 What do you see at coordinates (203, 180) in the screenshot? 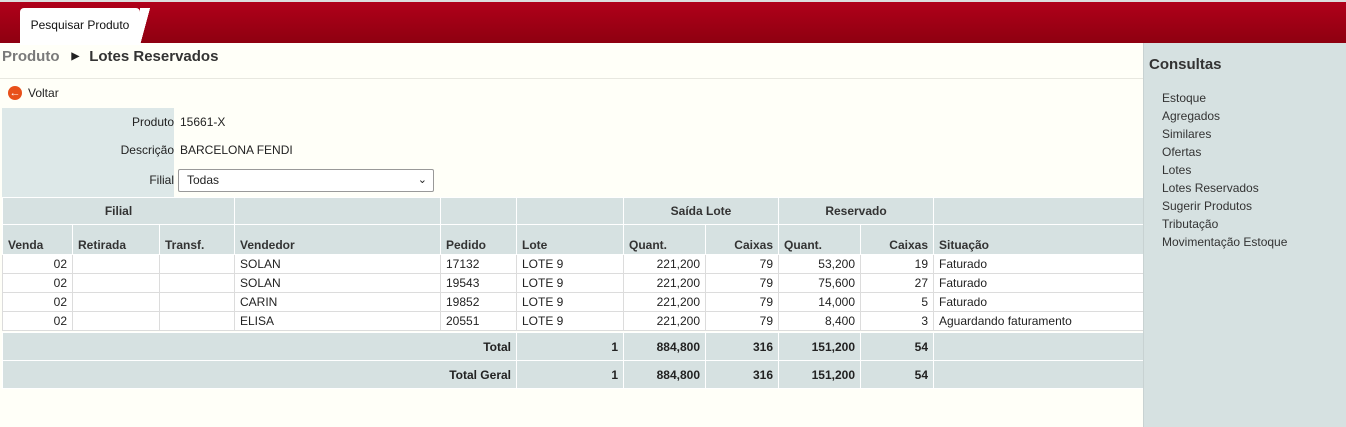
I see `filial-selected-value: Todas` at bounding box center [203, 180].